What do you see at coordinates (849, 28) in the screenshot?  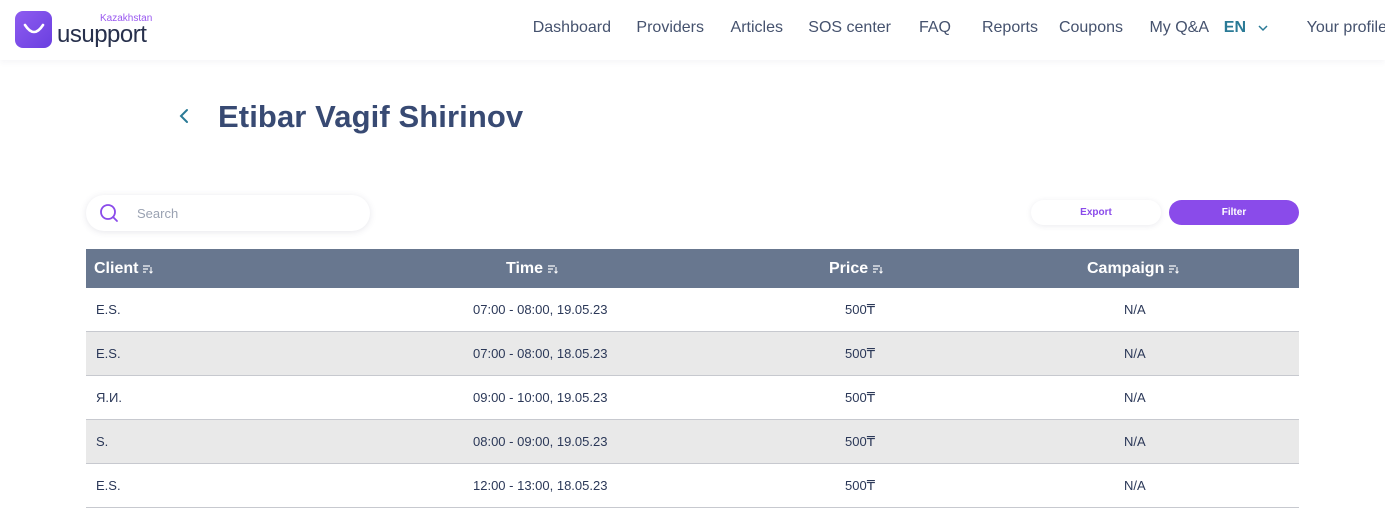 I see `nav-item-sos-center: SOS center` at bounding box center [849, 28].